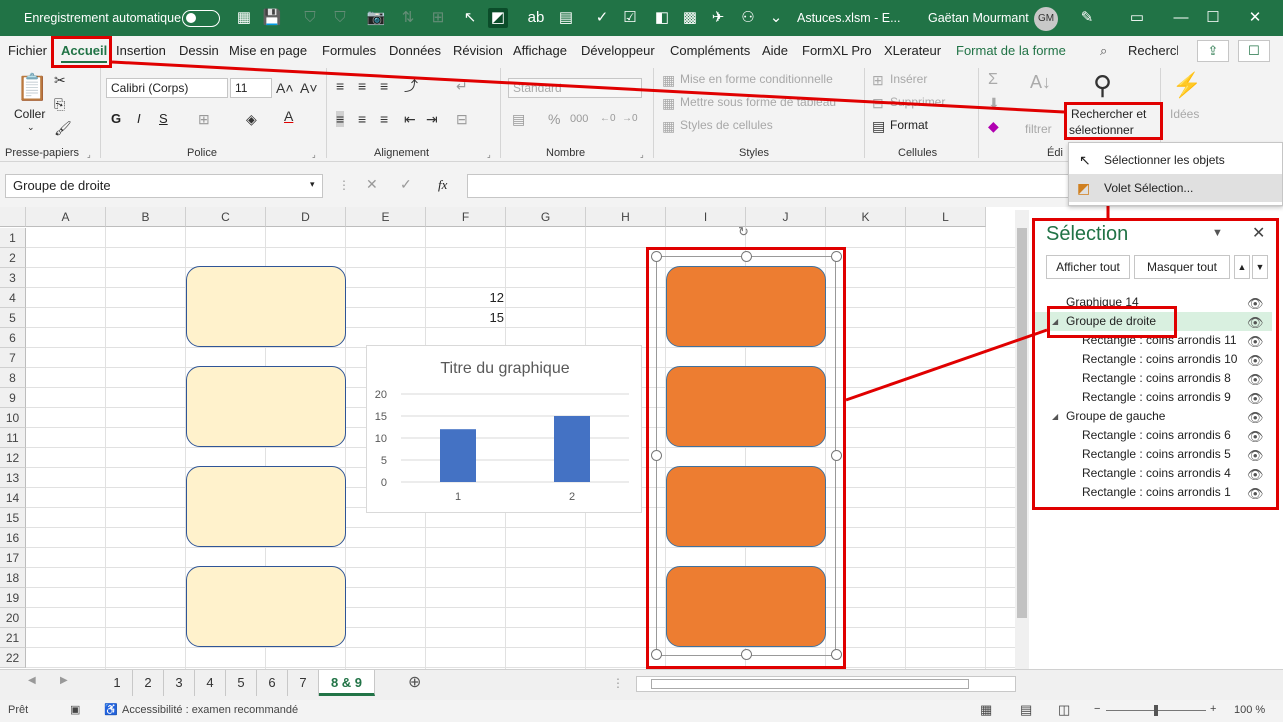  Describe the element at coordinates (1164, 160) in the screenshot. I see `menu-item-label: Sélectionner les objets` at that location.